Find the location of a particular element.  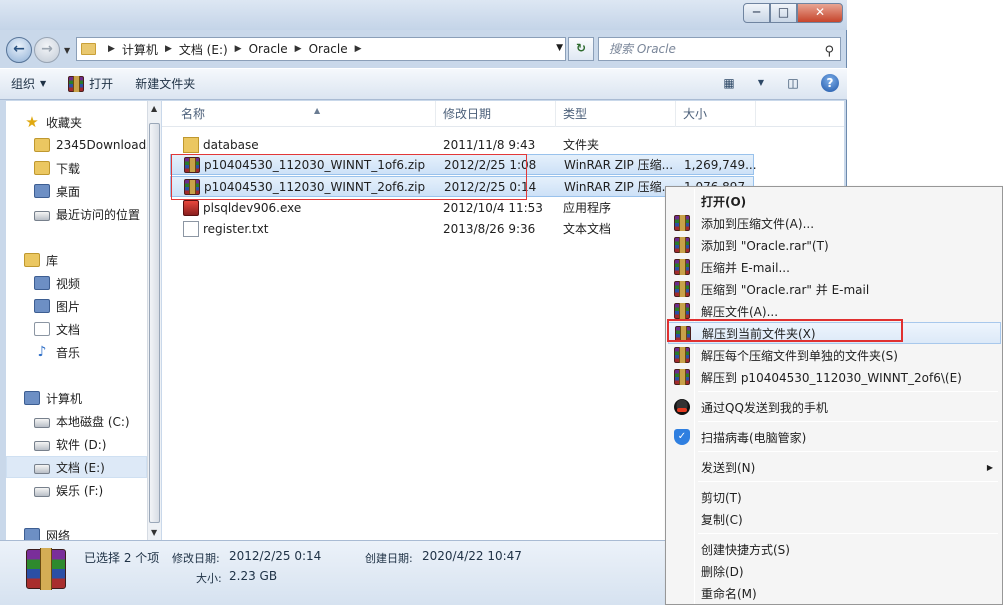

help-icon: ? is located at coordinates (830, 83).